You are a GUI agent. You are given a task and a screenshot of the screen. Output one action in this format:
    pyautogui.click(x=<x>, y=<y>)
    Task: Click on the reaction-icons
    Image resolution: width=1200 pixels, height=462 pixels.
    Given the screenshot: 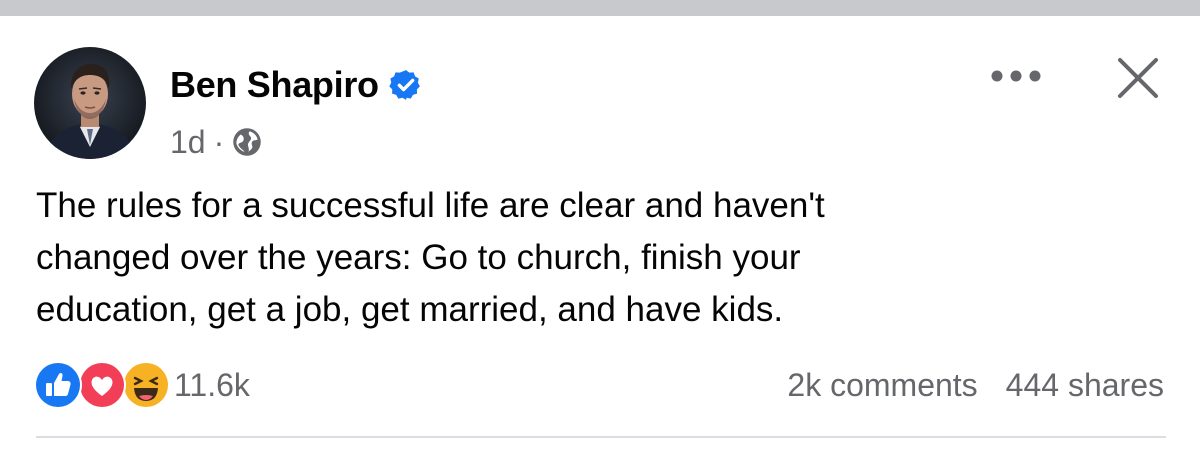 What is the action you would take?
    pyautogui.click(x=102, y=385)
    